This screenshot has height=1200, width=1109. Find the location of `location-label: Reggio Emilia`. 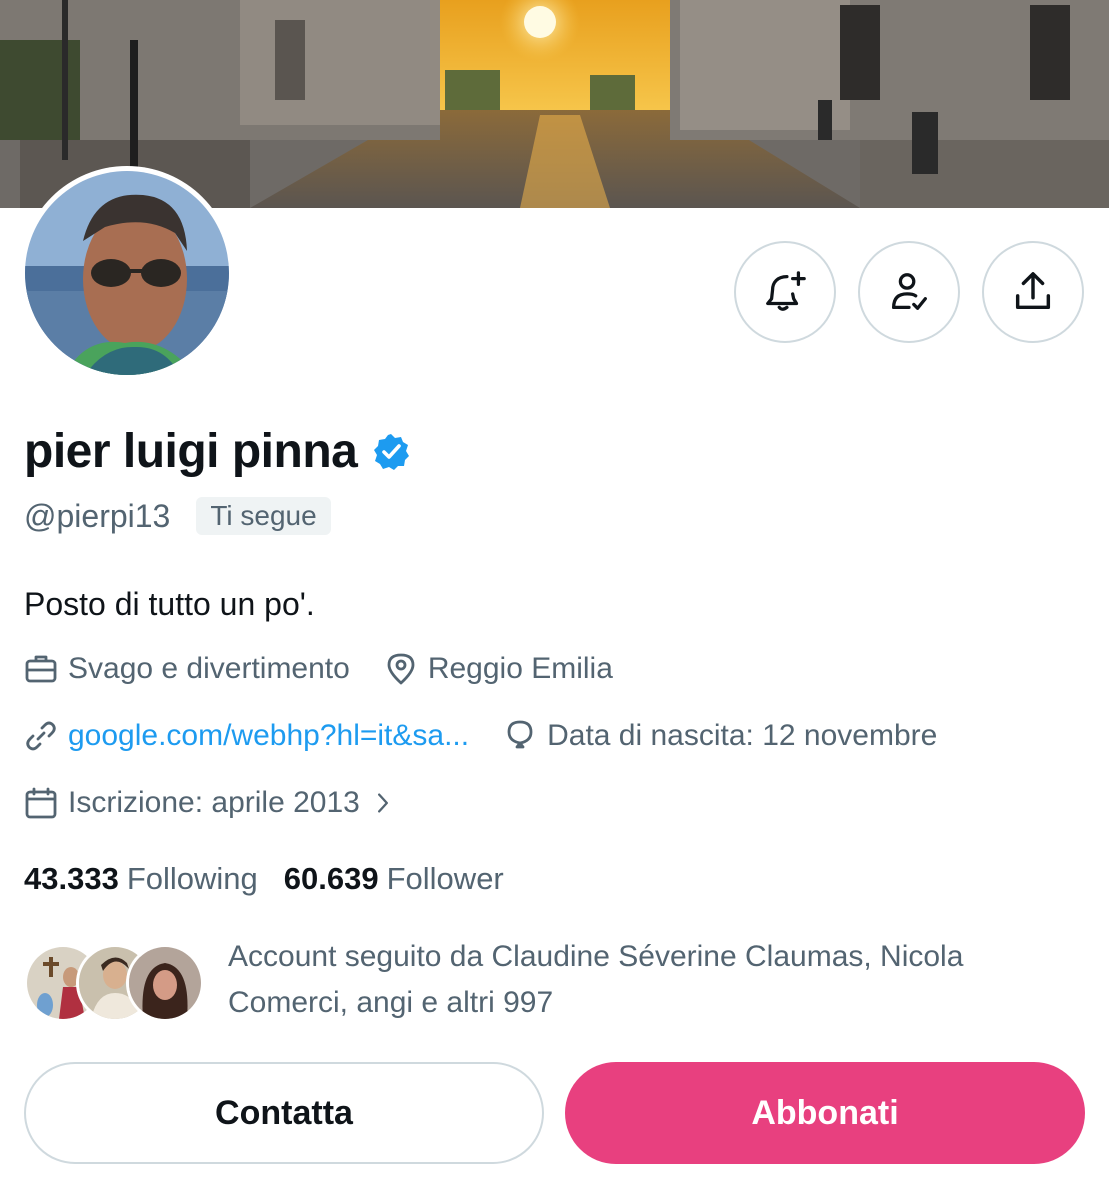

location-label: Reggio Emilia is located at coordinates (520, 668).